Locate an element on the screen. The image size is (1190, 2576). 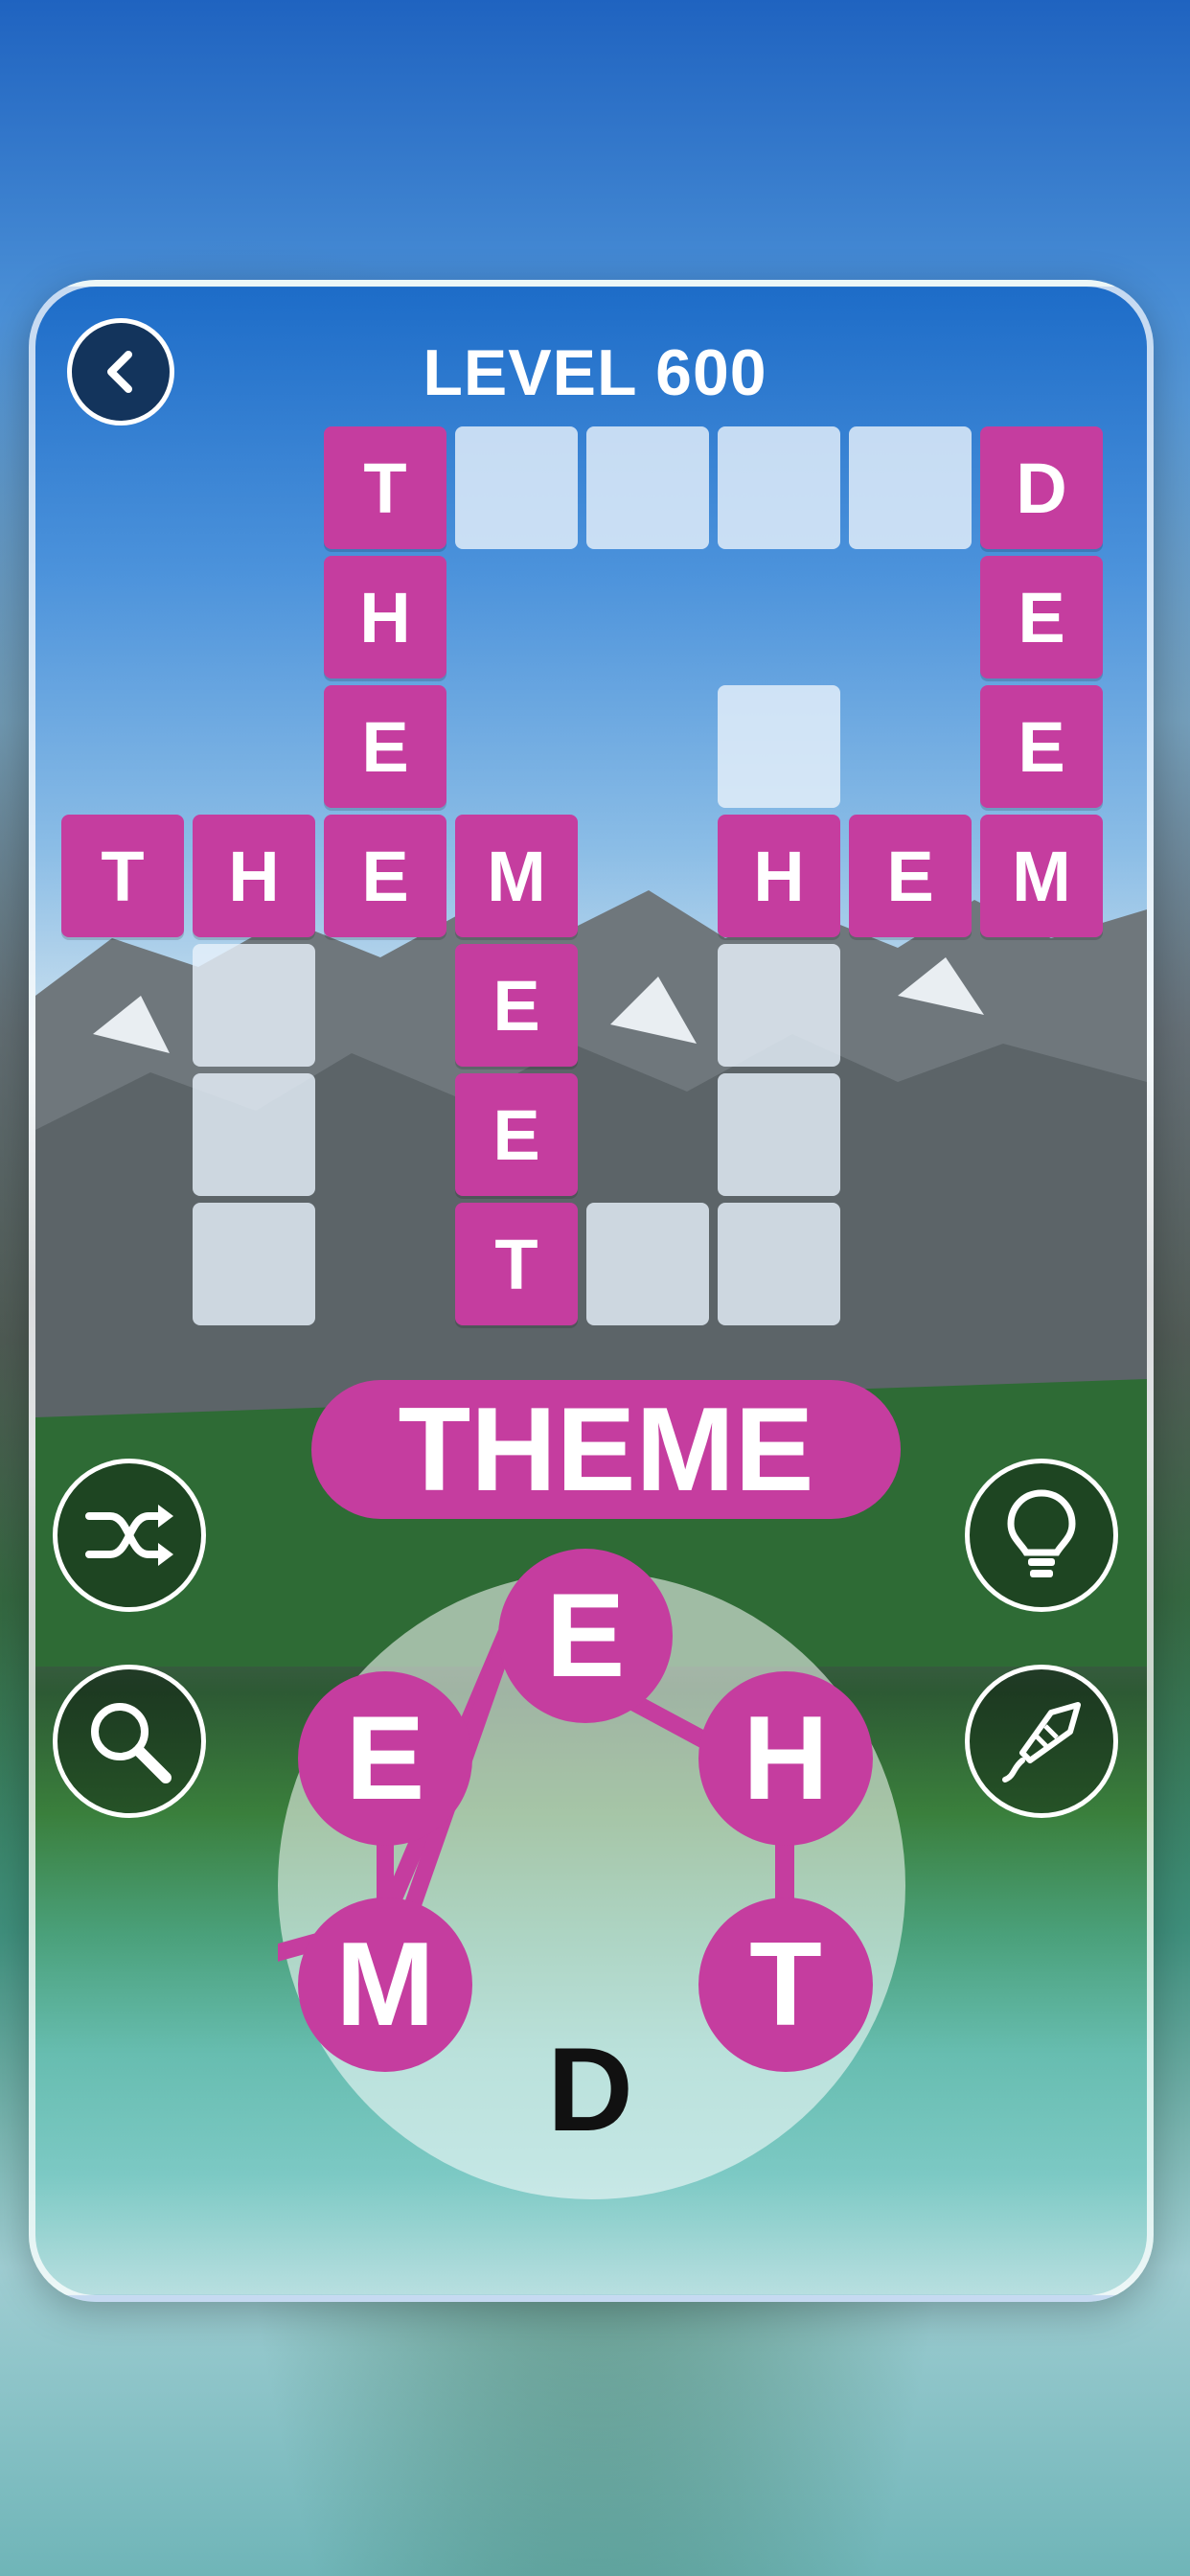
magnifier-icon is located at coordinates (132, 1743).